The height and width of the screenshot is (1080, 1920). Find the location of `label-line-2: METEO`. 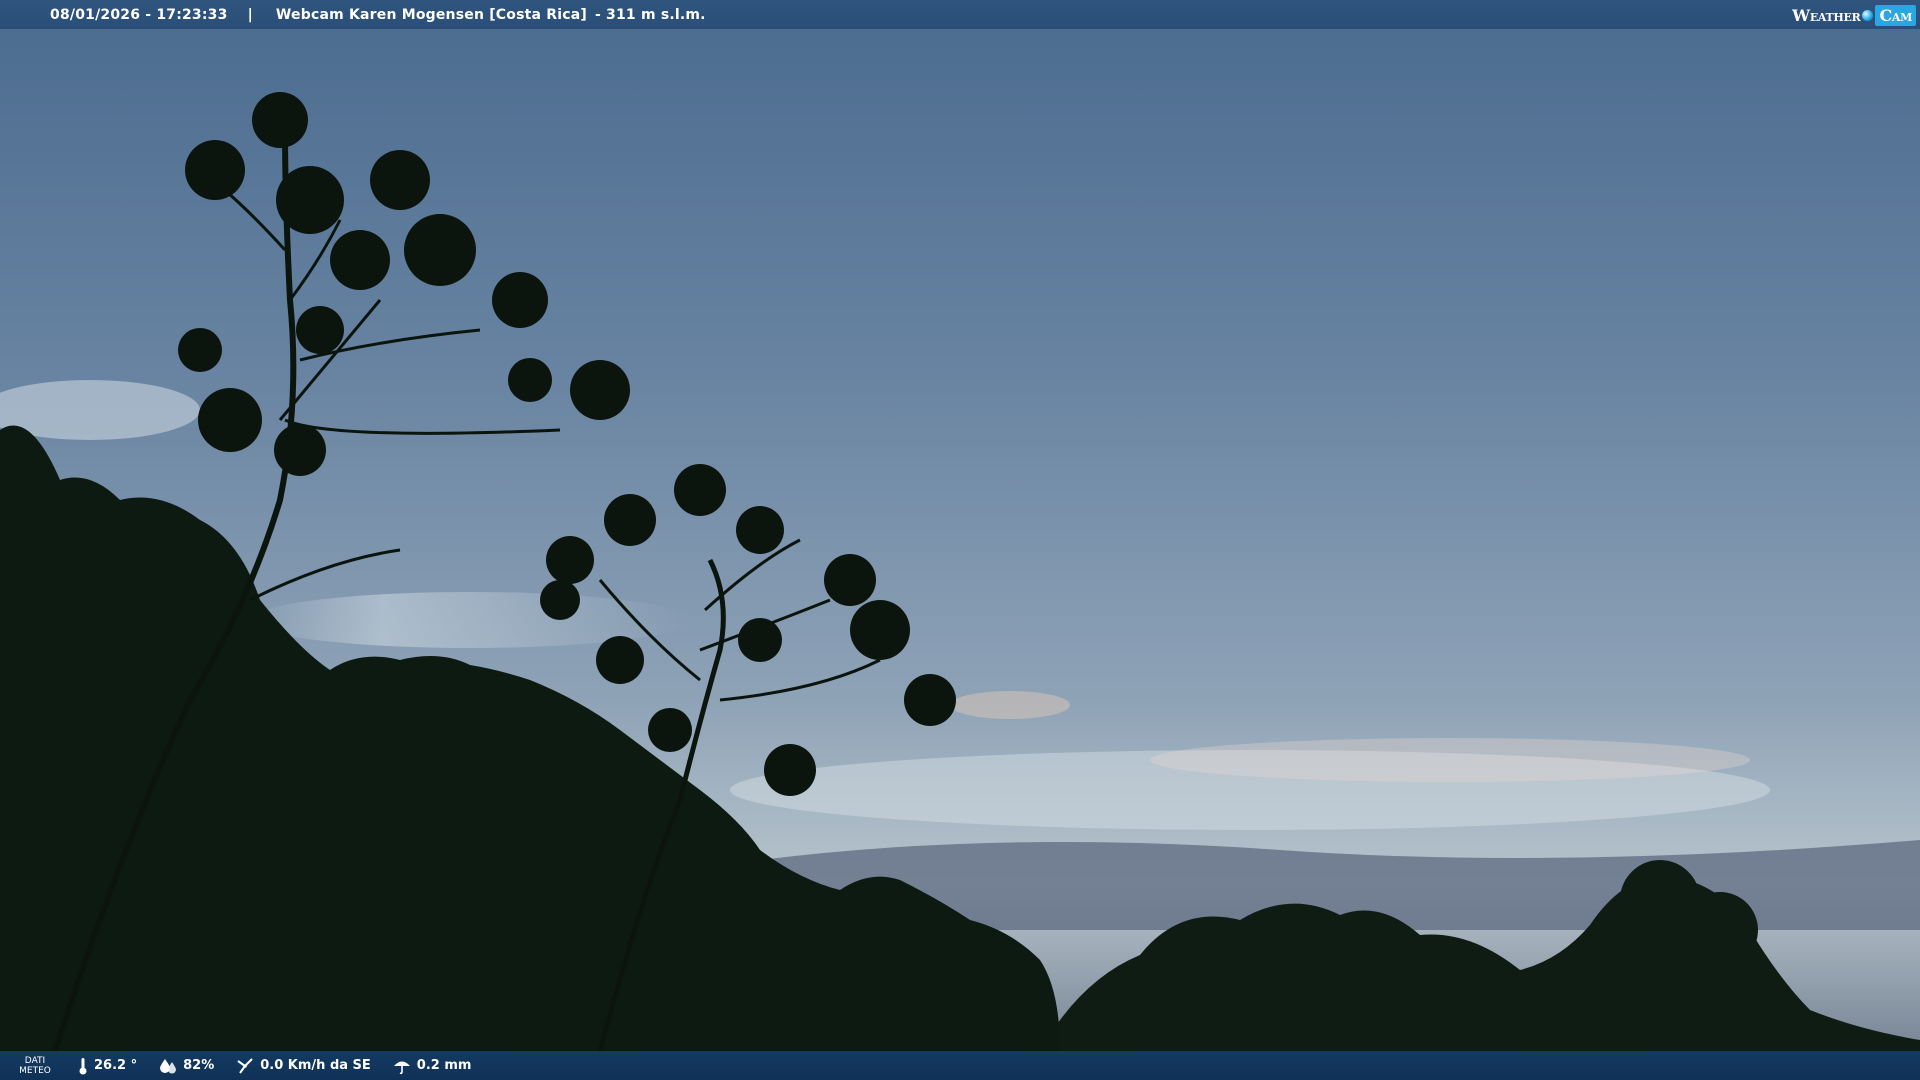

label-line-2: METEO is located at coordinates (35, 1070).